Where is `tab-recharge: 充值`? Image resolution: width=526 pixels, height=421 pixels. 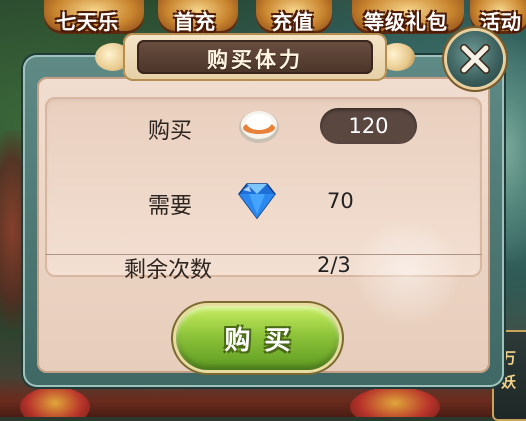
tab-recharge: 充值 is located at coordinates (294, 17).